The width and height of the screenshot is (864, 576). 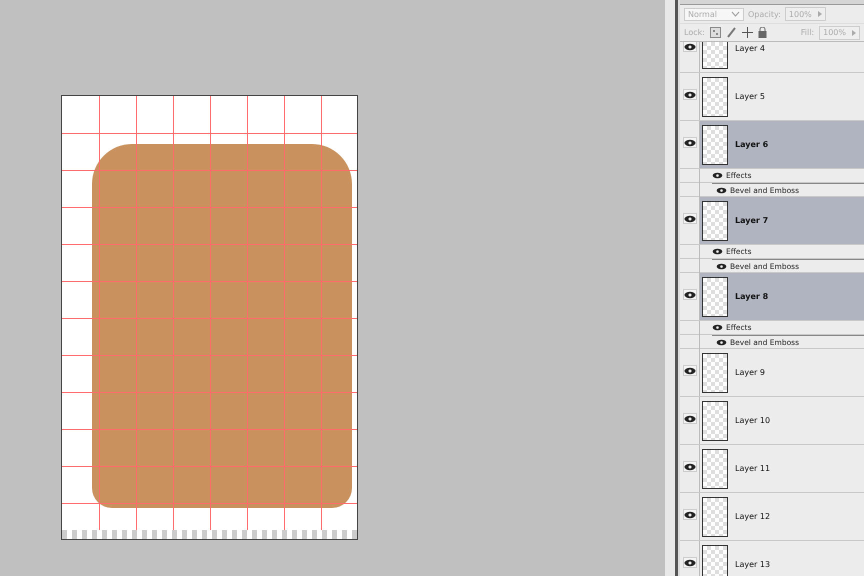 I want to click on lock-label: Lock:, so click(x=694, y=32).